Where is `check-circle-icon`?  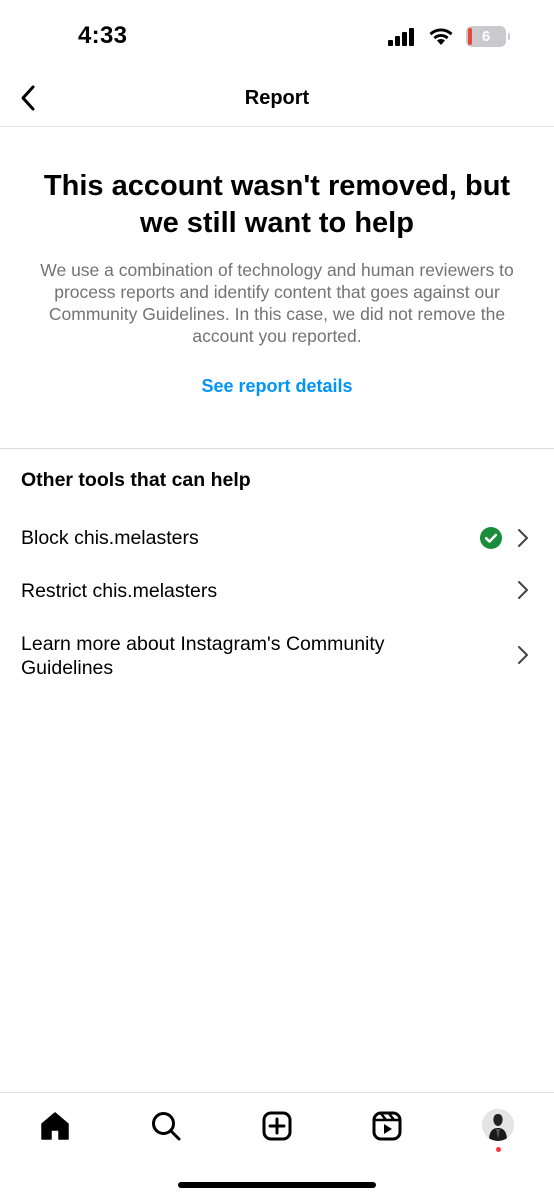 check-circle-icon is located at coordinates (491, 538).